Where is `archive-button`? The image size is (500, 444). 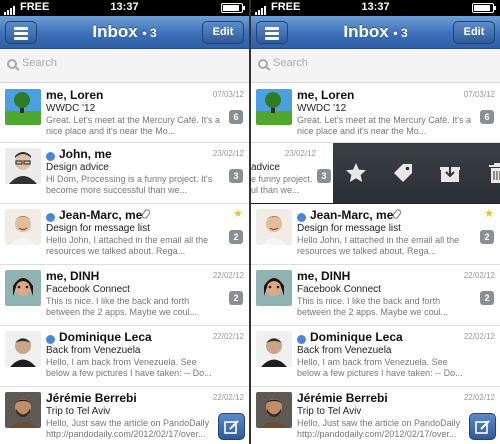
archive-button is located at coordinates (450, 173).